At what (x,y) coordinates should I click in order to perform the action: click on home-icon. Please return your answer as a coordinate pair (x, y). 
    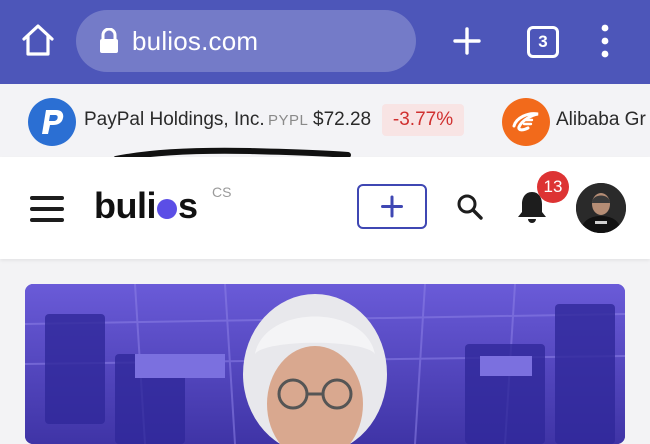
    Looking at the image, I should click on (38, 40).